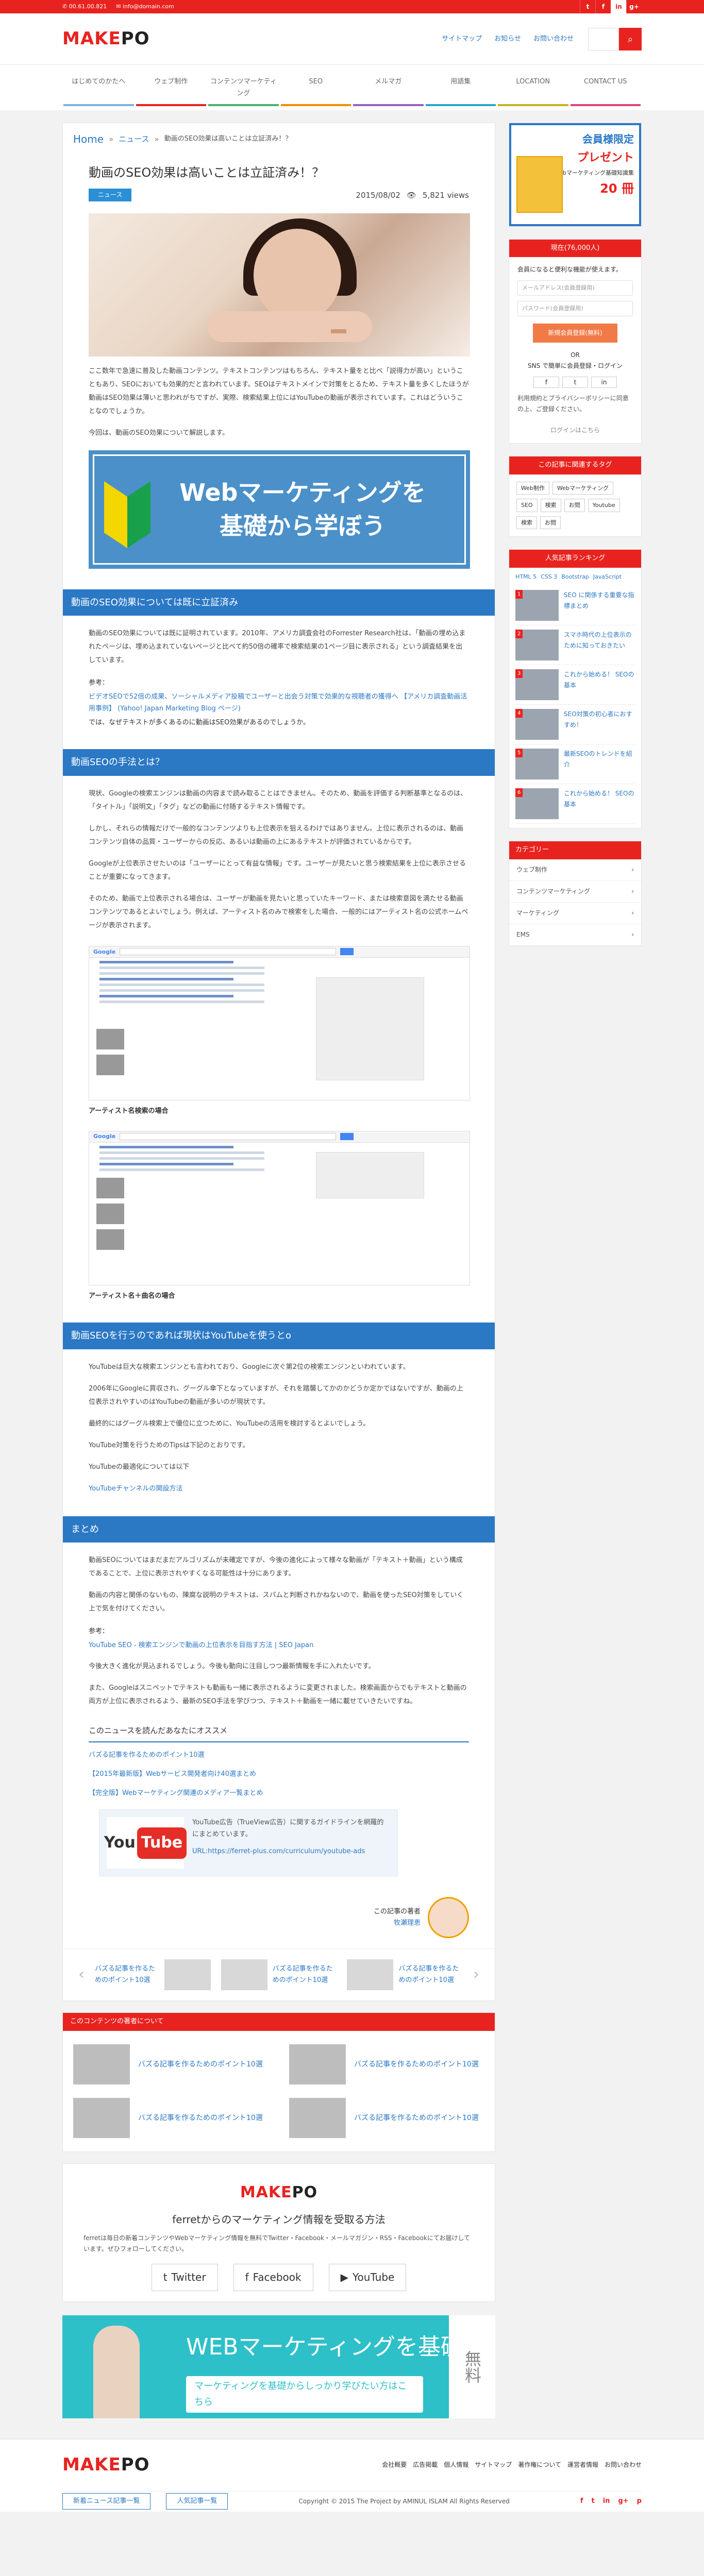 The height and width of the screenshot is (2576, 704). What do you see at coordinates (575, 333) in the screenshot?
I see `register-button: 新規会員登録(無料)` at bounding box center [575, 333].